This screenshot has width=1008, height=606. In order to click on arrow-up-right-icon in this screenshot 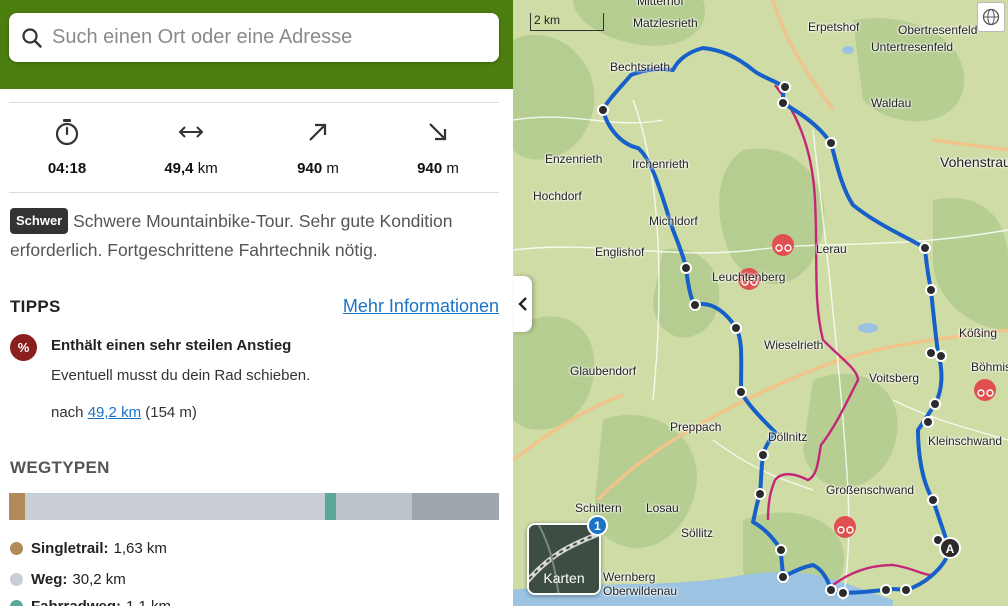, I will do `click(318, 132)`.